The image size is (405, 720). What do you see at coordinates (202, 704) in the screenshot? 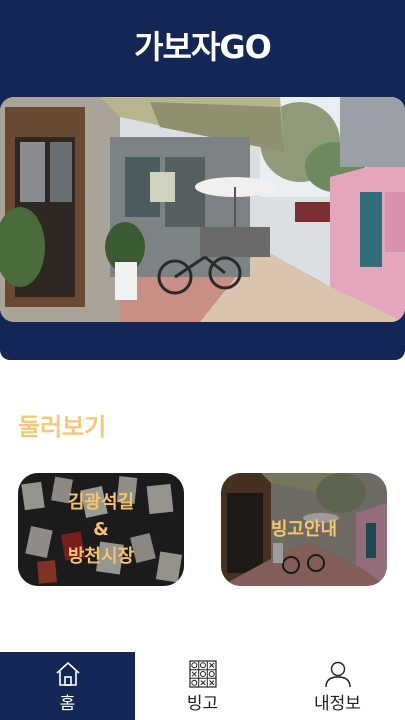
I see `tab-bingo-label: 빙고` at bounding box center [202, 704].